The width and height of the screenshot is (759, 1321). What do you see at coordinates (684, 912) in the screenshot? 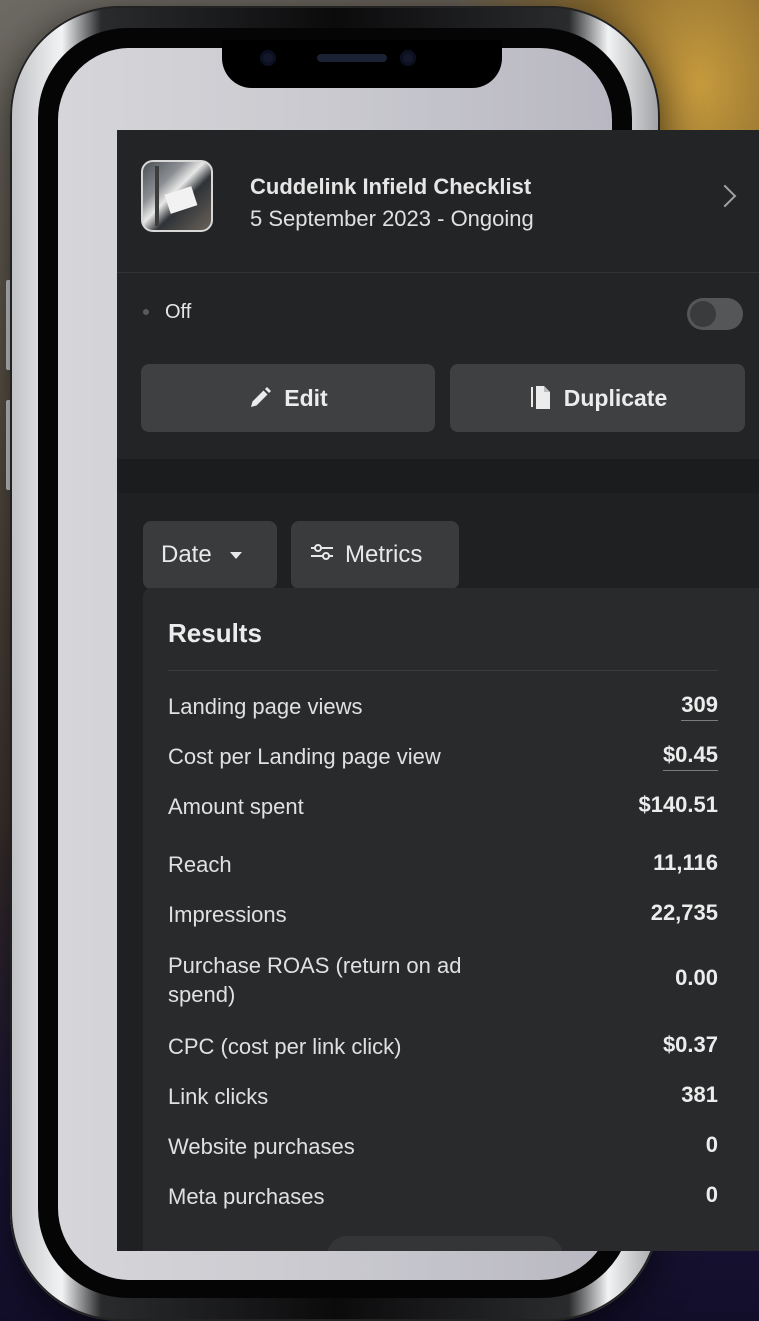
I see `result-value: 22,735` at bounding box center [684, 912].